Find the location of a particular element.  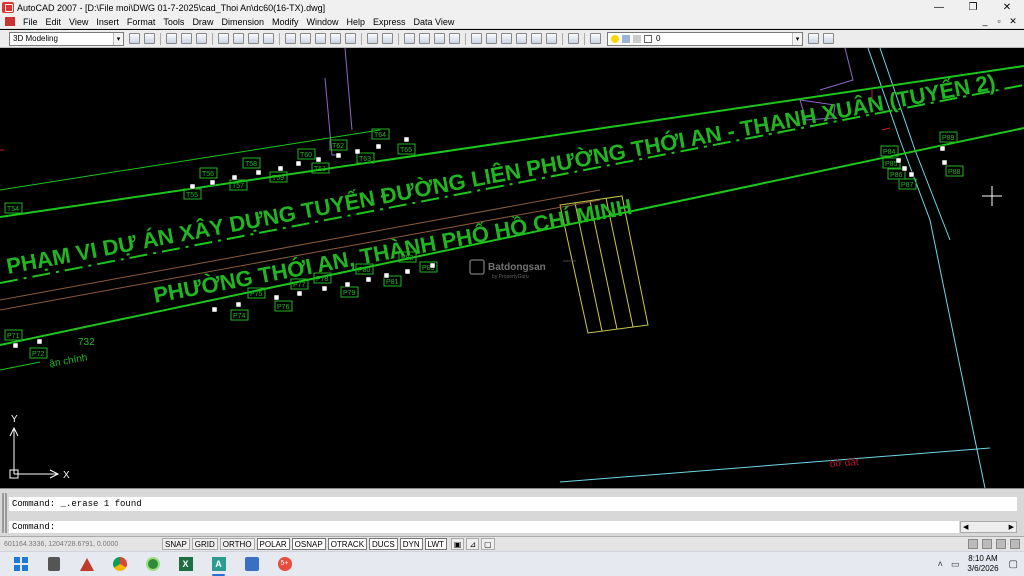

start-button is located at coordinates (20, 564).